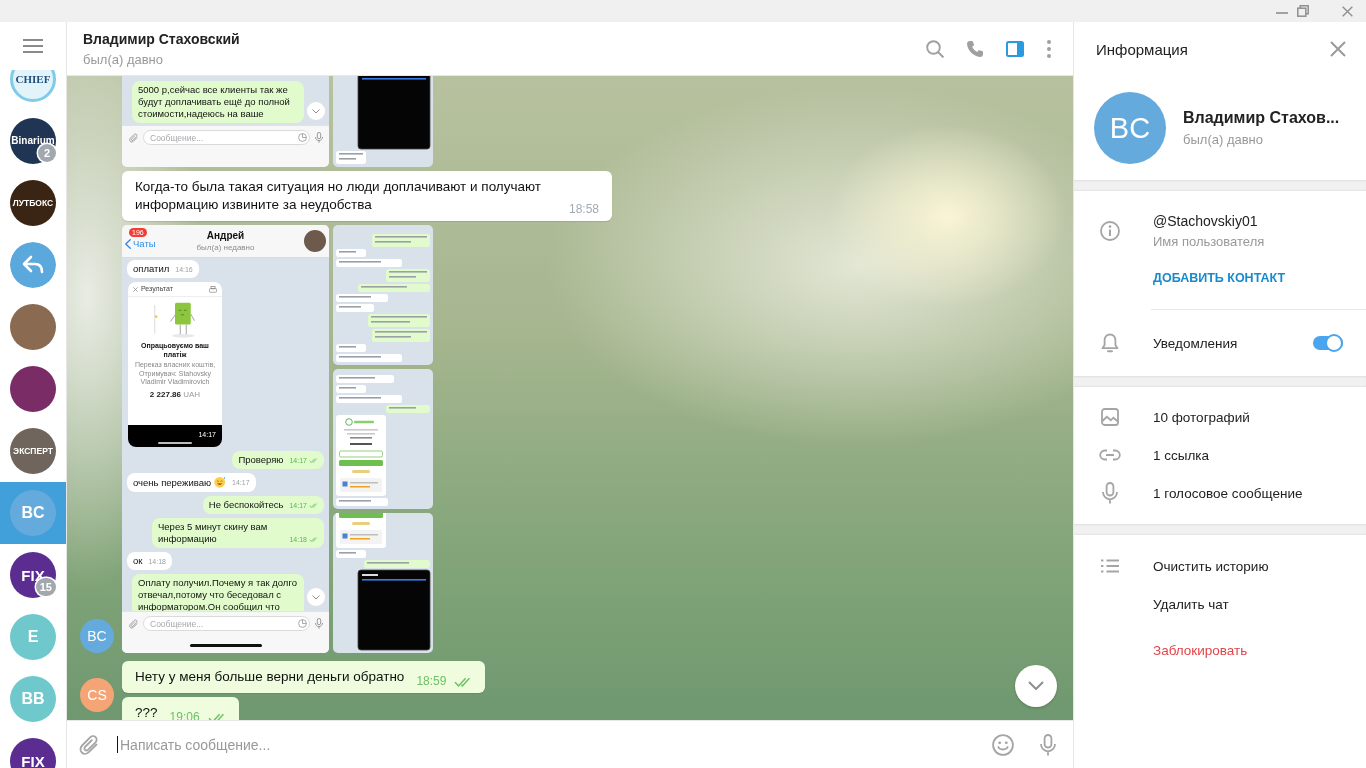 This screenshot has height=768, width=1366. What do you see at coordinates (47, 153) in the screenshot?
I see `unread-badge: 2` at bounding box center [47, 153].